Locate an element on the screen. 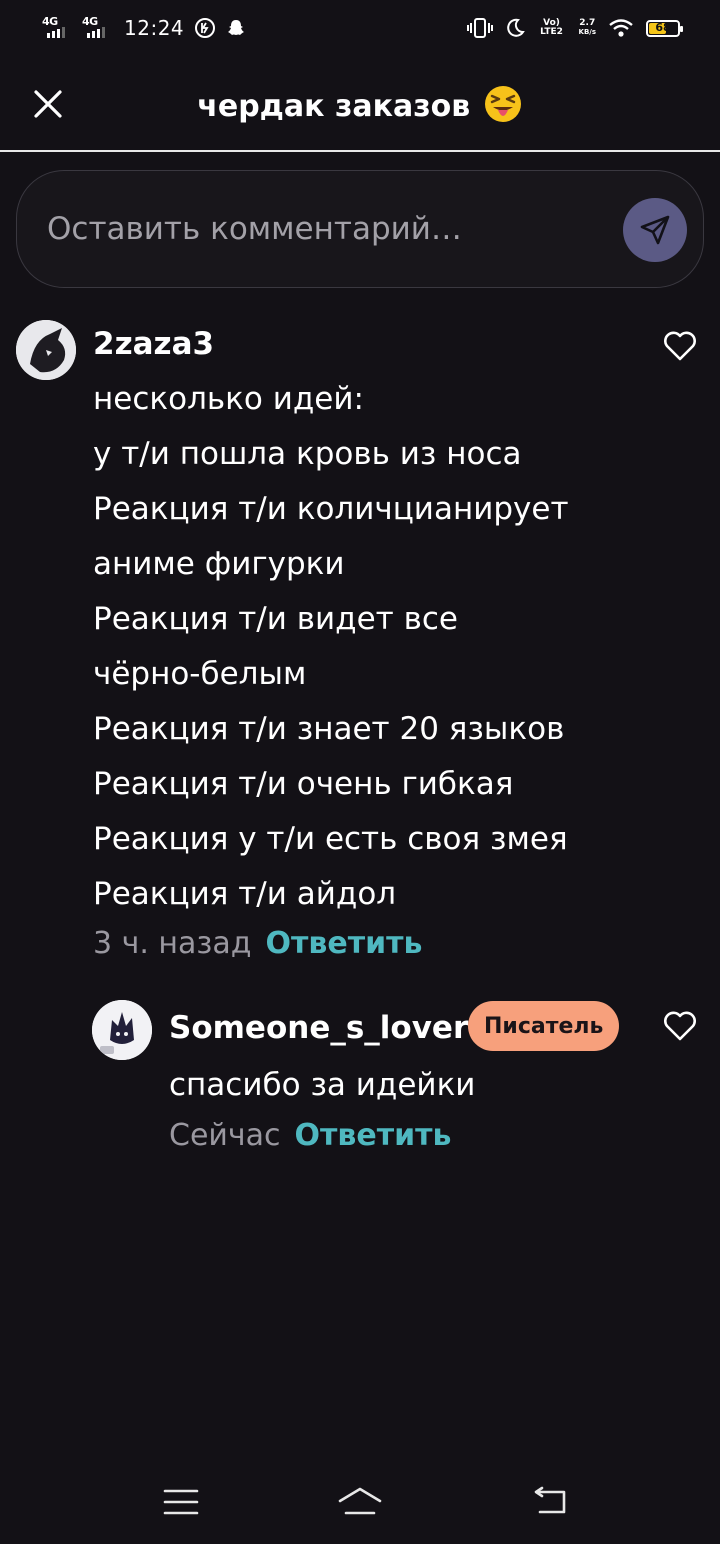  speed-indicator: 2.7 KB/s is located at coordinates (587, 28).